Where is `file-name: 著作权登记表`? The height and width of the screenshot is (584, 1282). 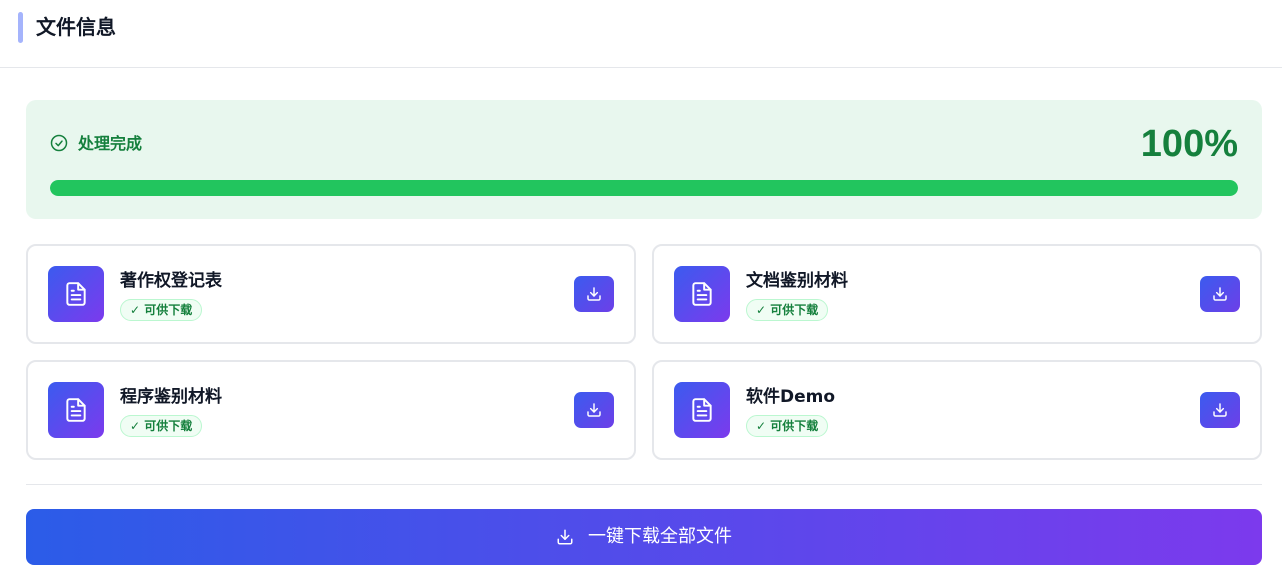
file-name: 著作权登记表 is located at coordinates (171, 281).